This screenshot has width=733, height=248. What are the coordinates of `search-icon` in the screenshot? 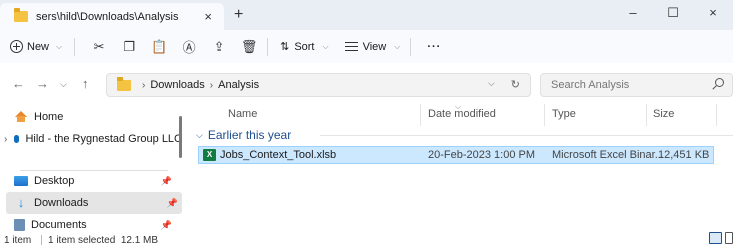 It's located at (719, 82).